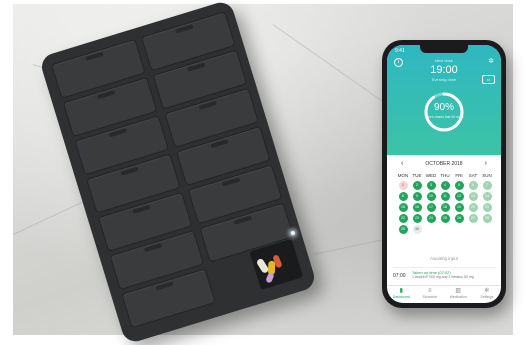 The width and height of the screenshot is (526, 345). What do you see at coordinates (403, 185) in the screenshot?
I see `calendar-day: 1` at bounding box center [403, 185].